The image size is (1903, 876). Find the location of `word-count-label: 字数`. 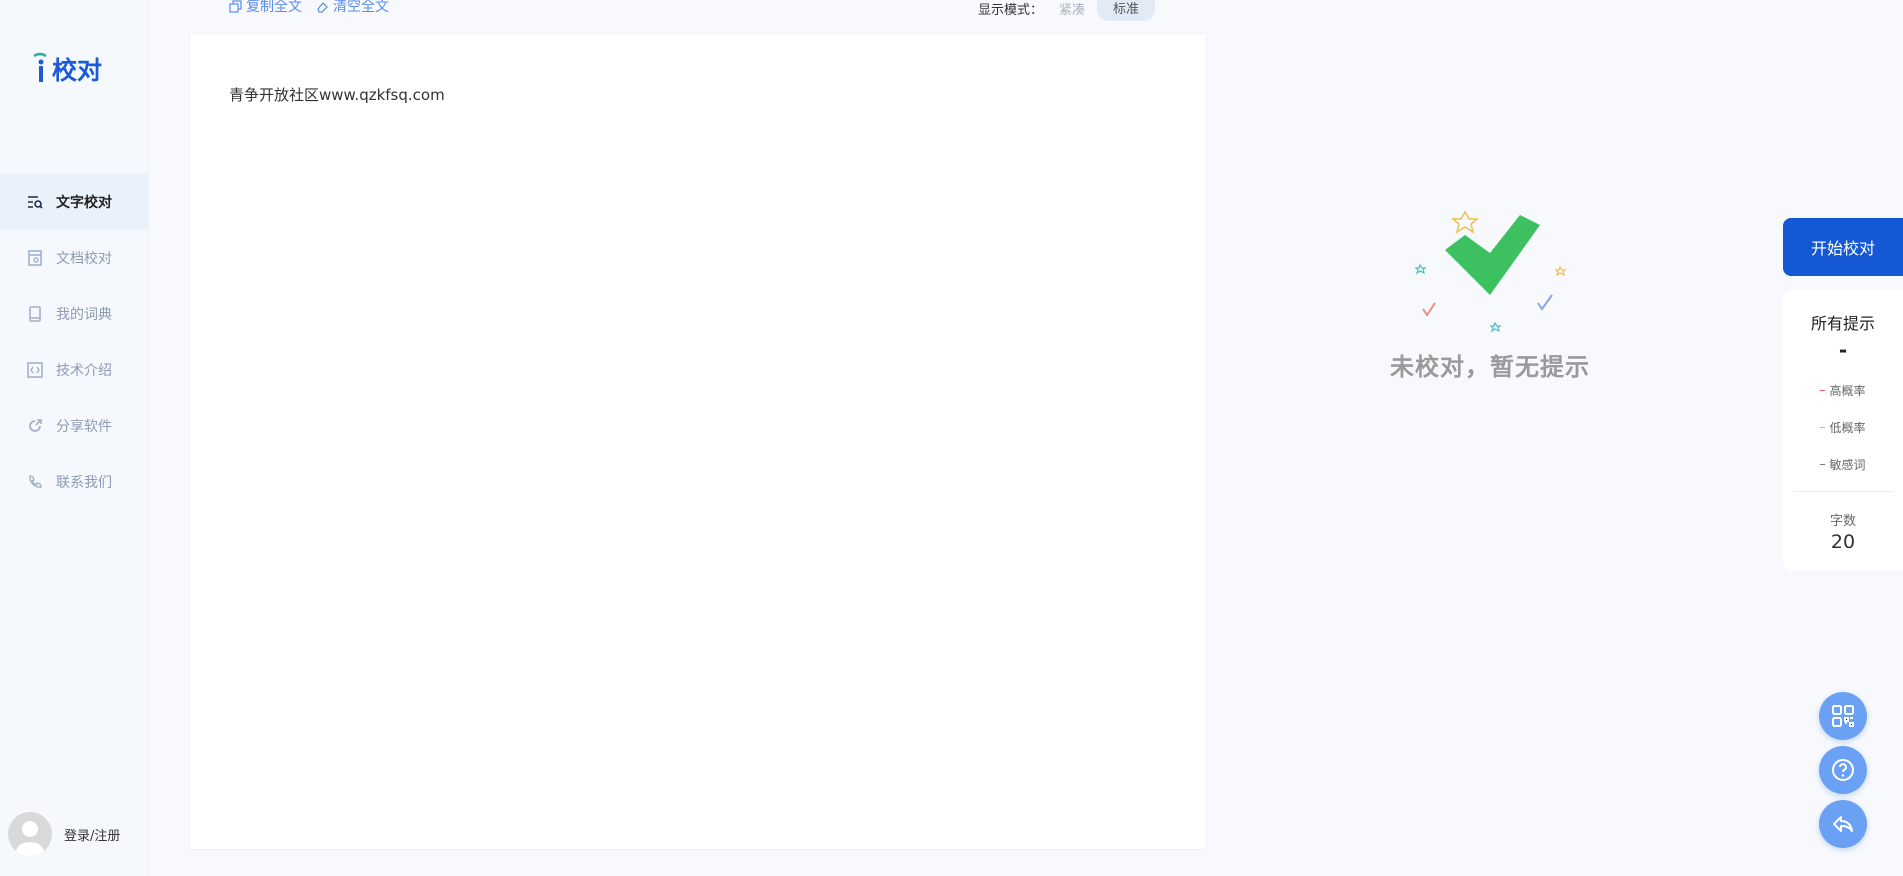

word-count-label: 字数 is located at coordinates (1842, 521).